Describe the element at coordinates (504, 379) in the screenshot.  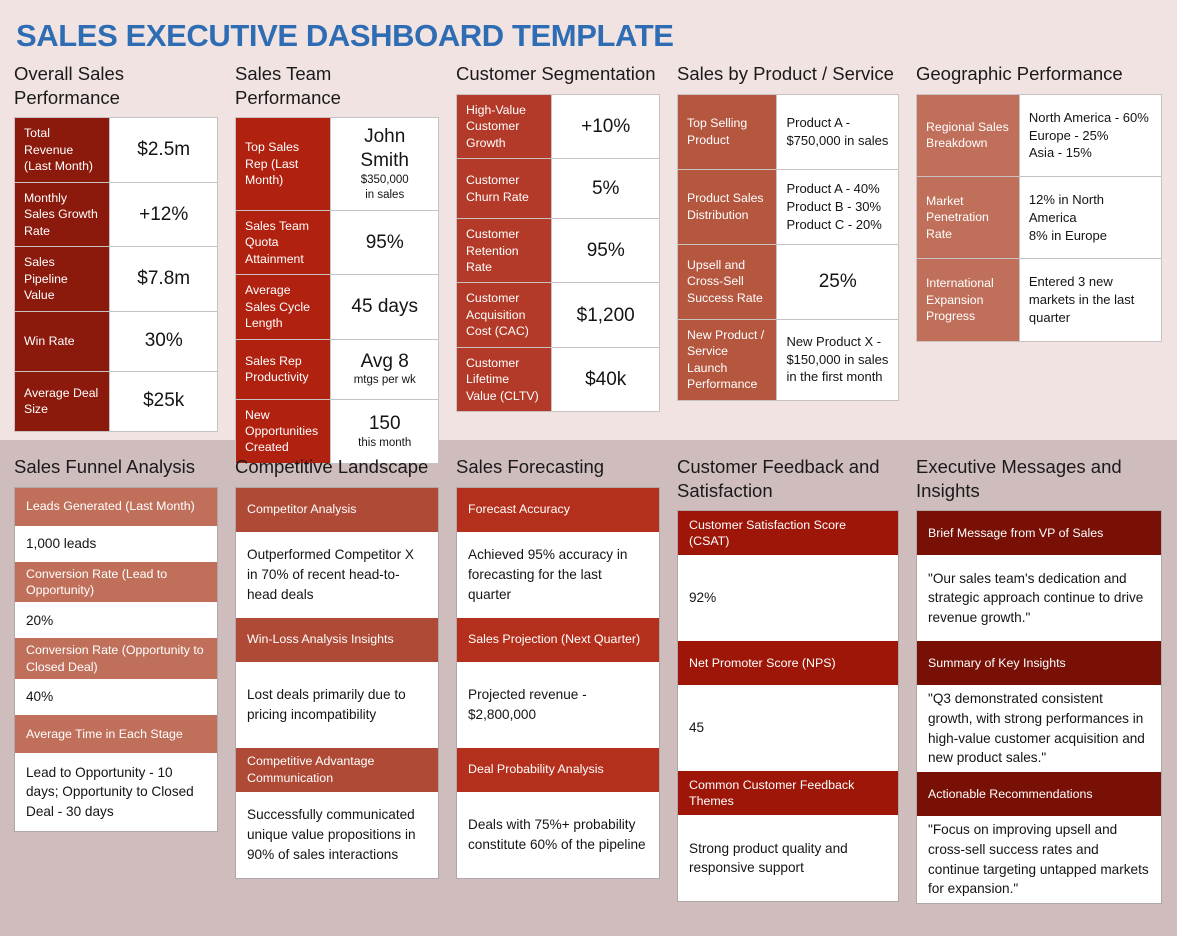
I see `metric-label: Customer Lifetime Value (CLTV)` at that location.